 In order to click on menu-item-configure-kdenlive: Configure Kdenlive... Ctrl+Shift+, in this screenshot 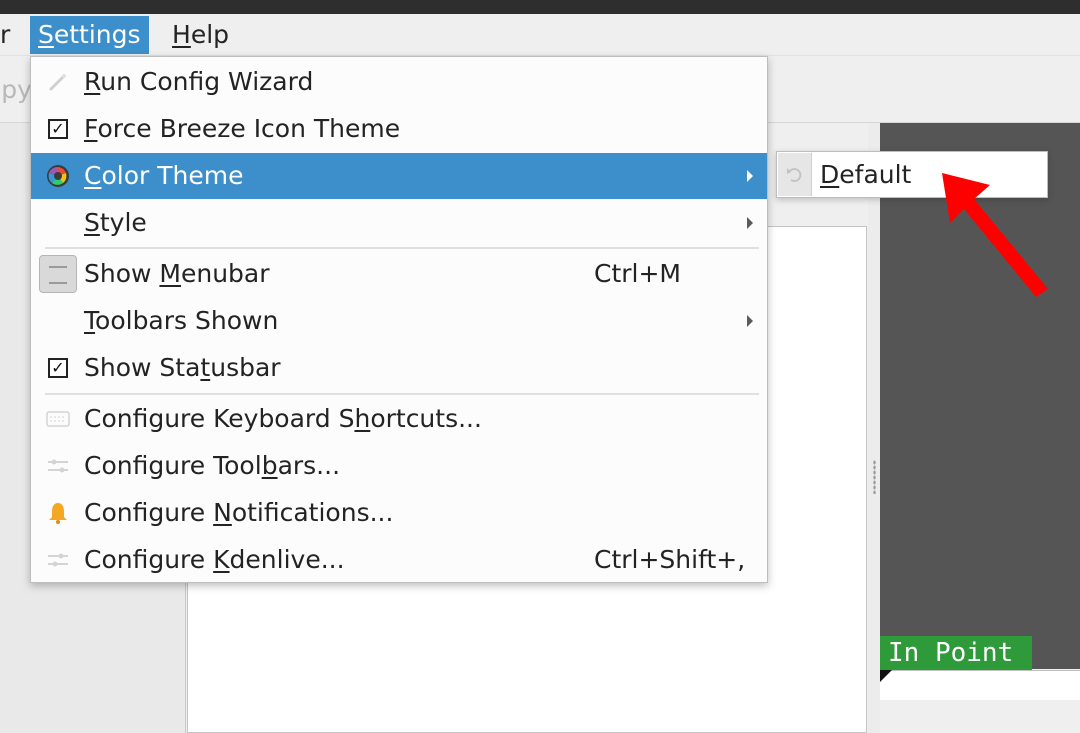, I will do `click(399, 560)`.